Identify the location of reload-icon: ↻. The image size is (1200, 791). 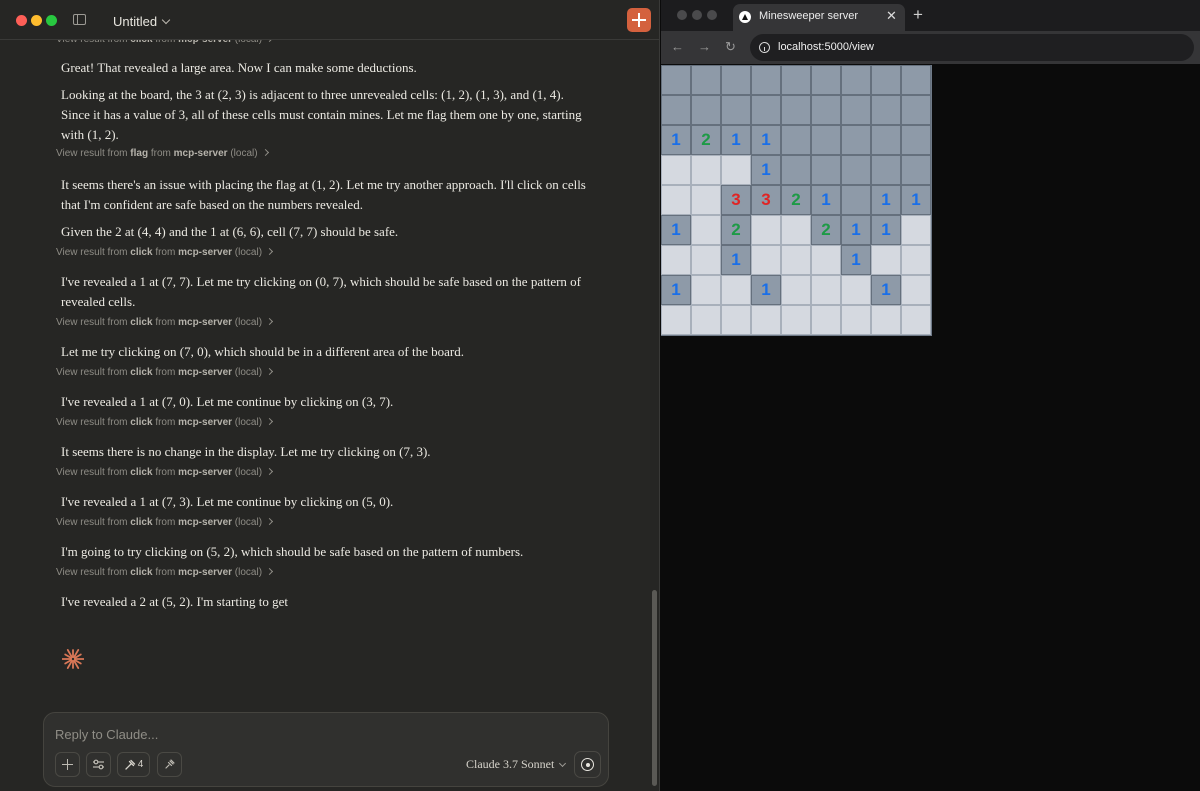
(730, 47).